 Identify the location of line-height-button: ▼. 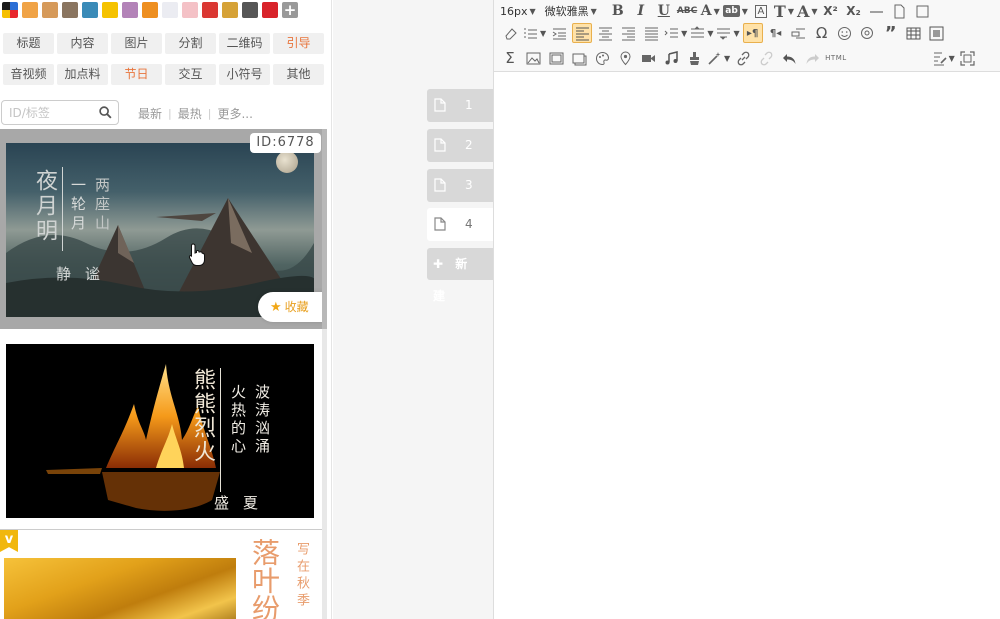
(701, 33).